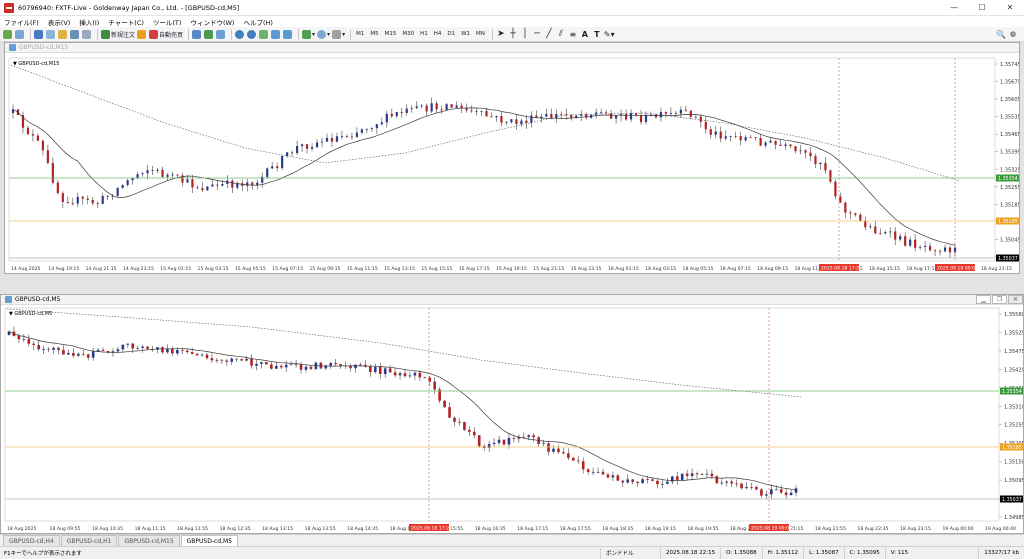 The width and height of the screenshot is (1024, 559). Describe the element at coordinates (149, 540) in the screenshot. I see `tab-gbpusd-m15: GBPUSD-cd,M15` at that location.